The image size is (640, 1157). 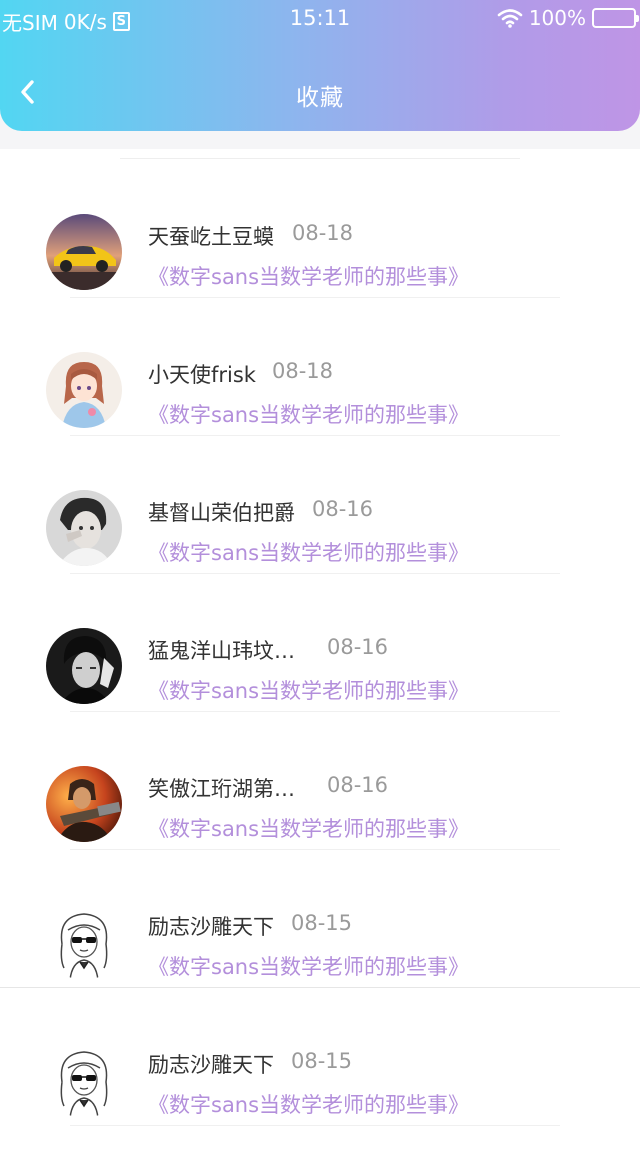 I want to click on battery-icon, so click(x=615, y=18).